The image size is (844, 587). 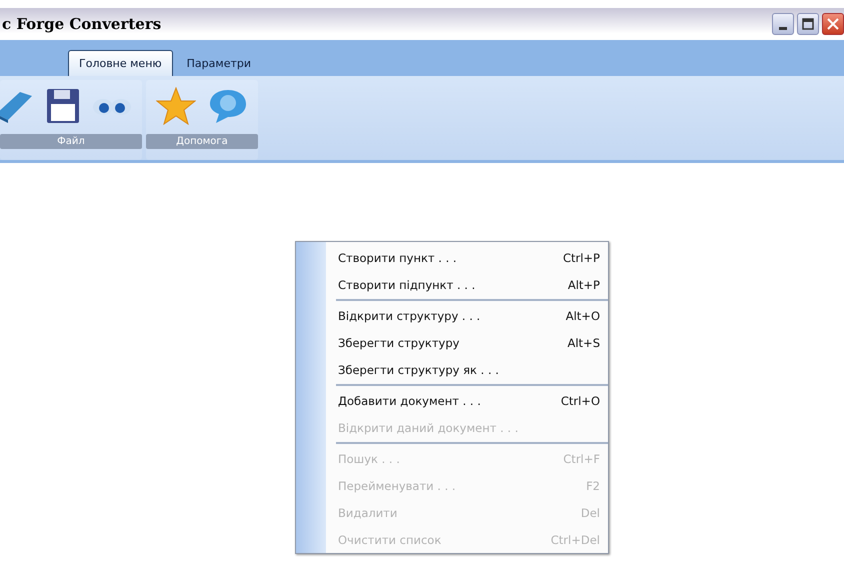 I want to click on ribbon-tab: Головне меню, so click(x=120, y=63).